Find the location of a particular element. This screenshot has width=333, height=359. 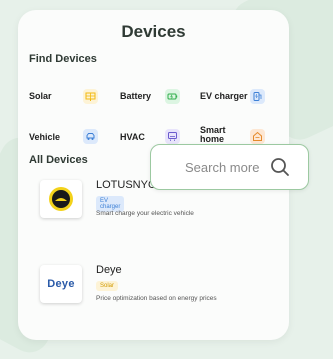

category-label: Battery is located at coordinates (136, 96).